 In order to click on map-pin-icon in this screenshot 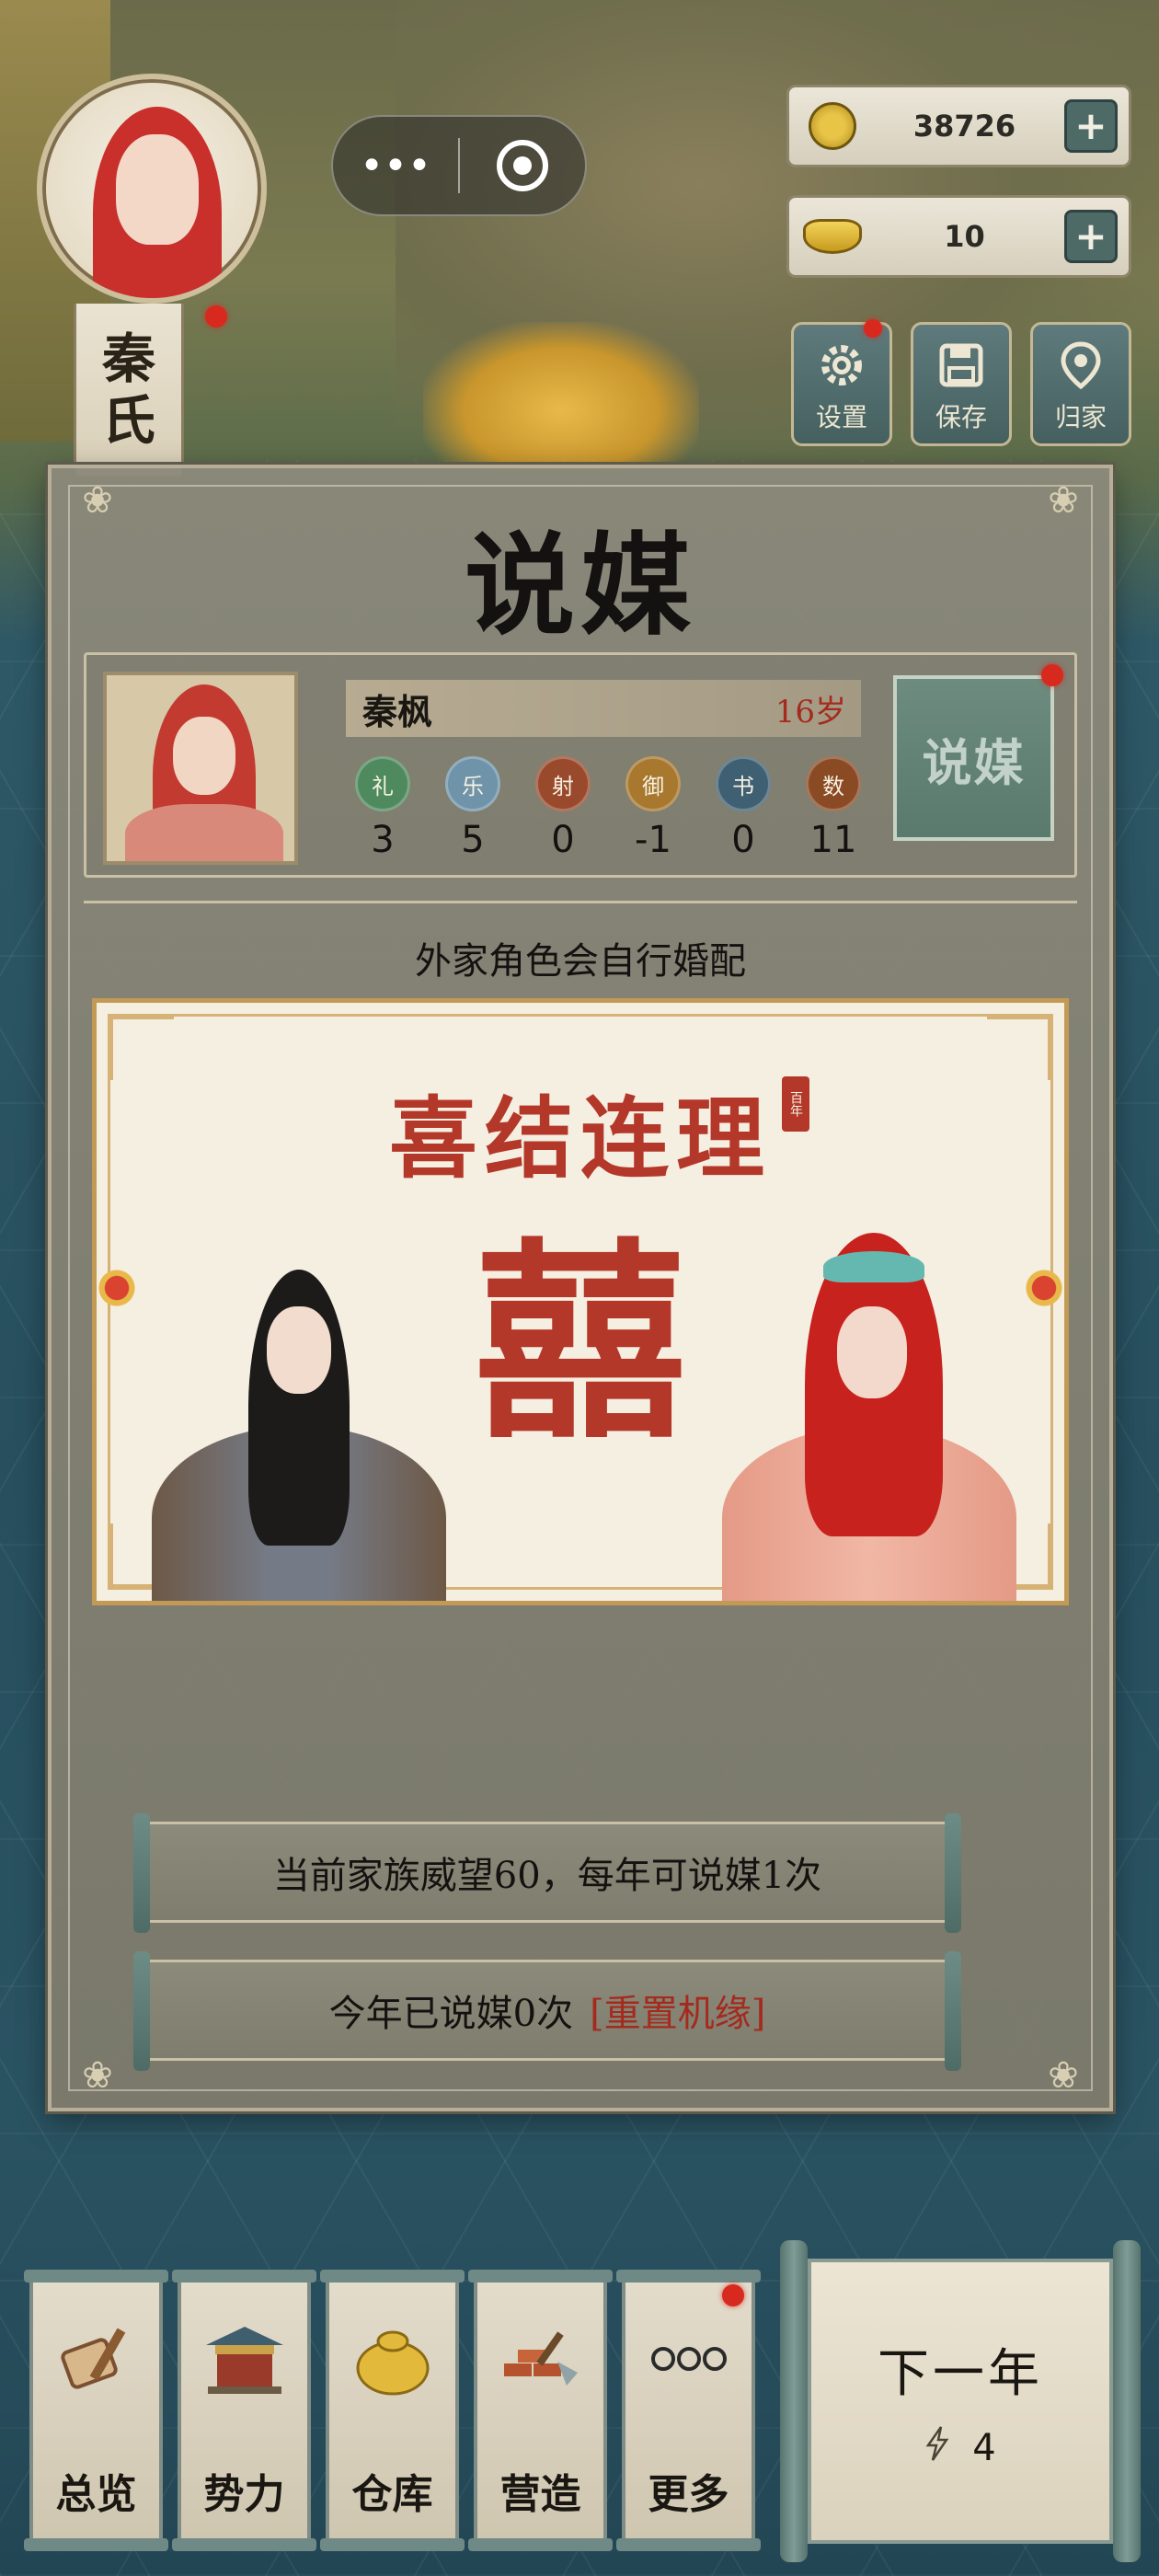, I will do `click(1081, 365)`.